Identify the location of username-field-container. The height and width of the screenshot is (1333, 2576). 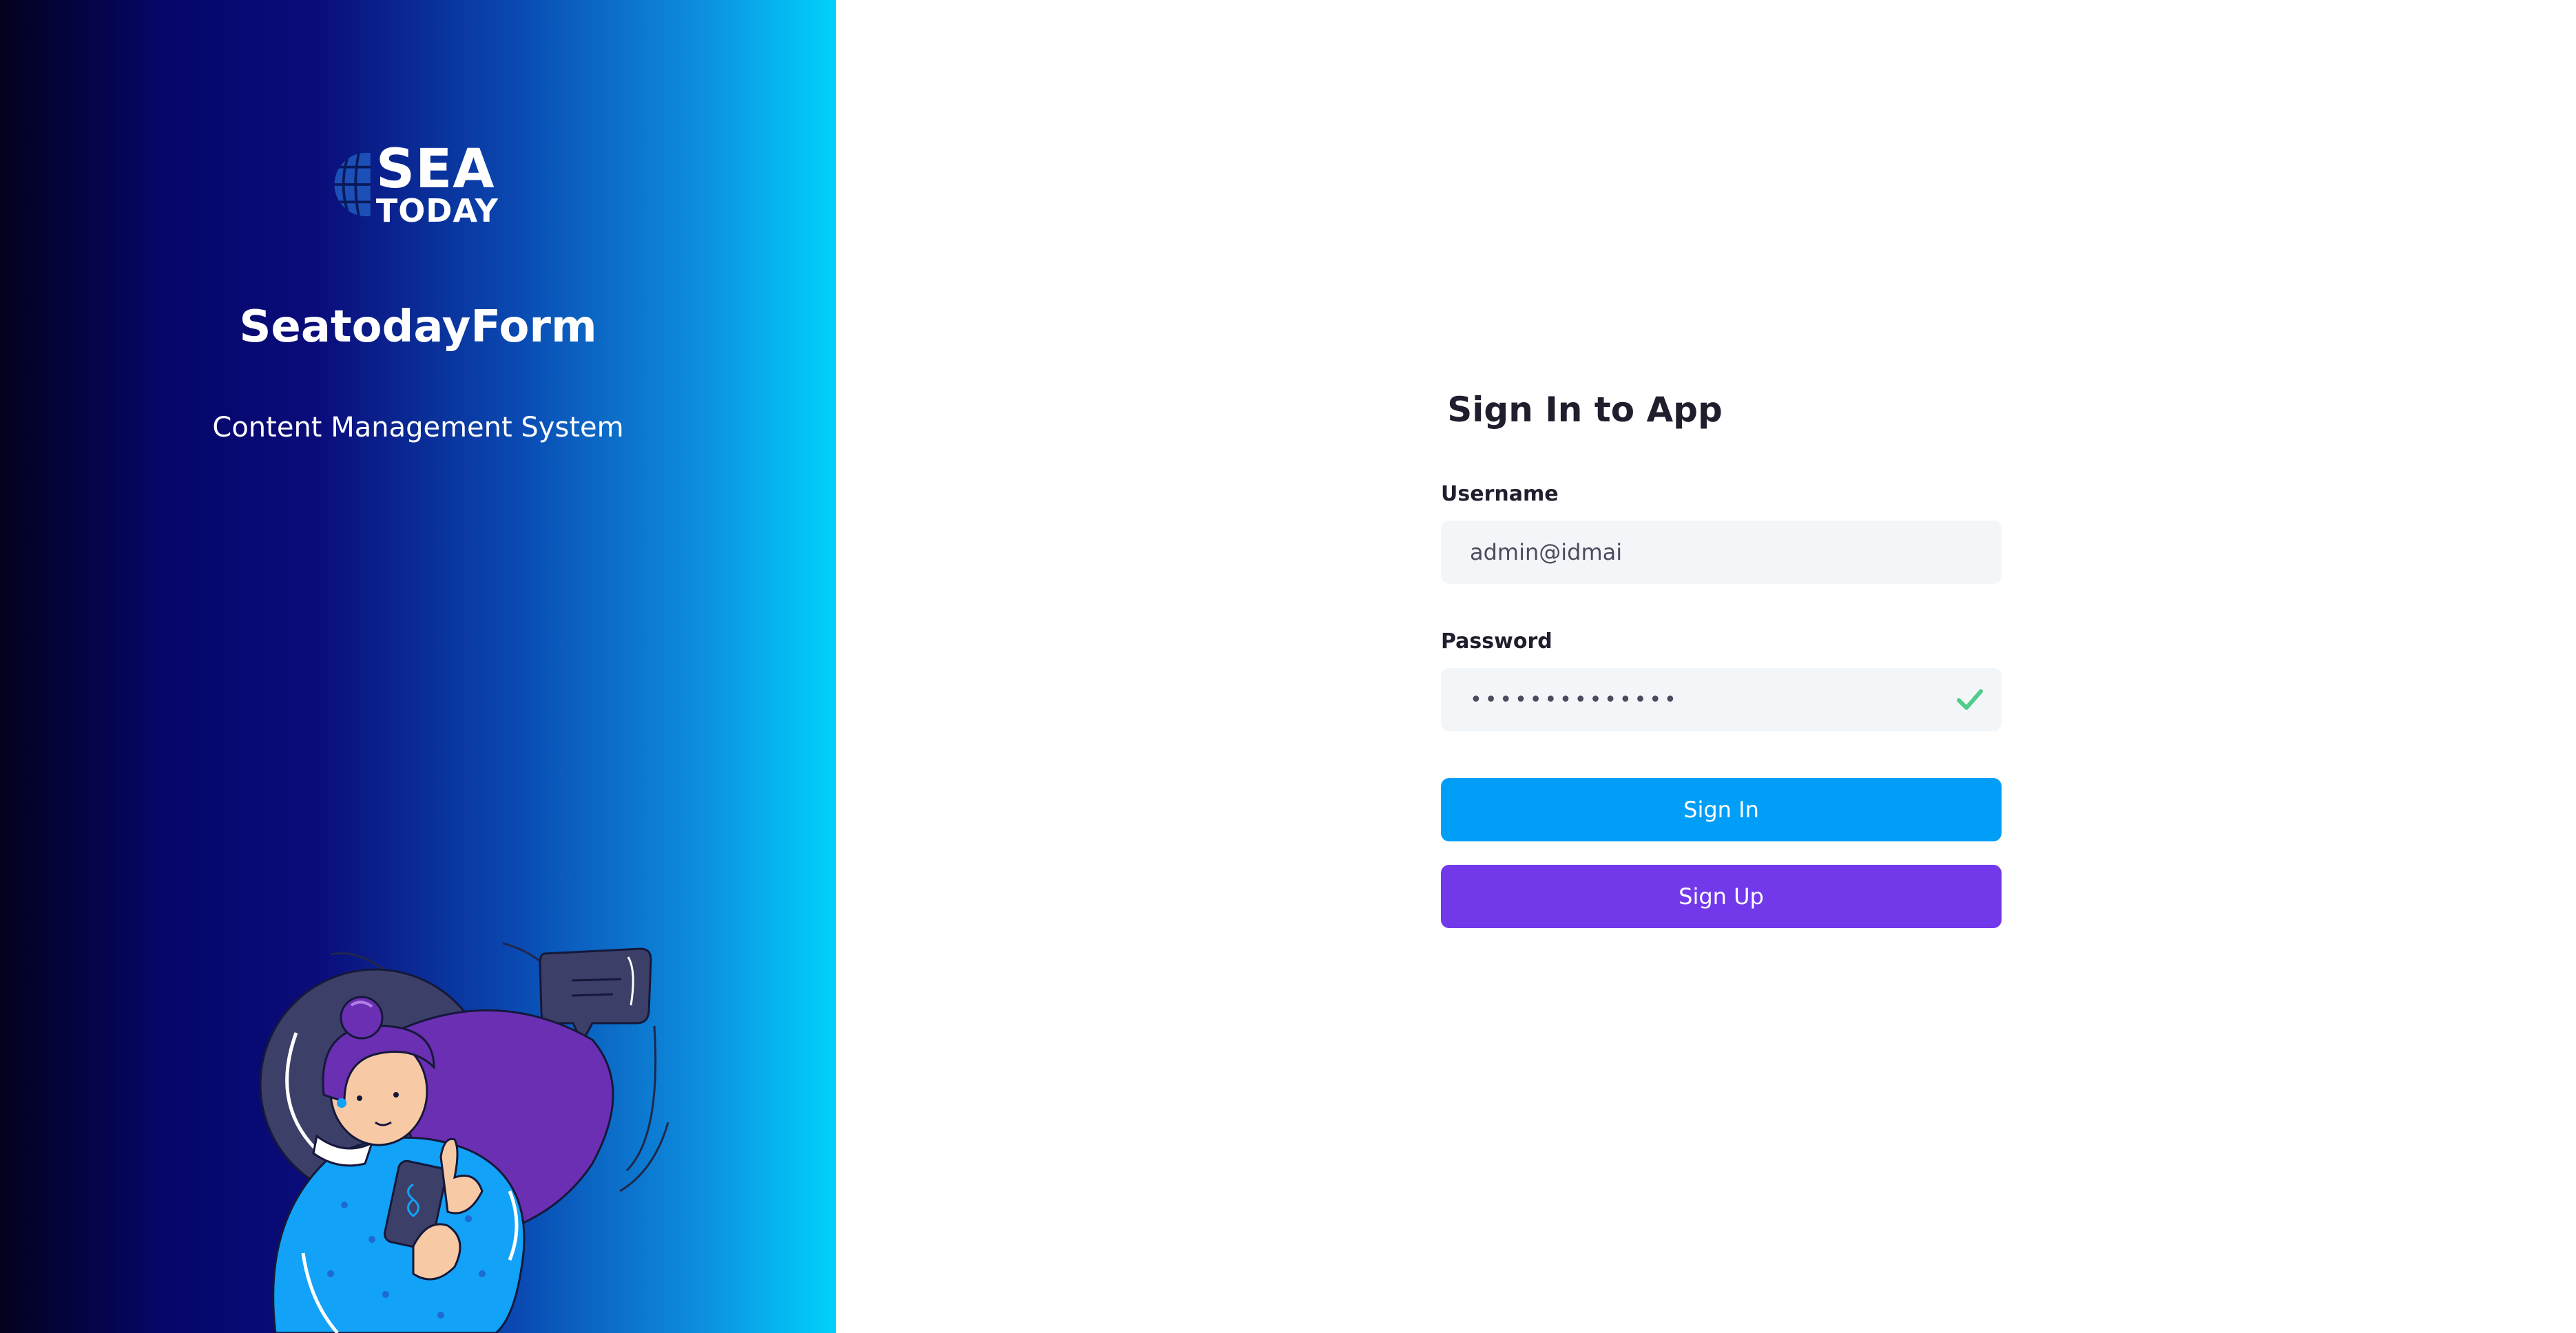
(1721, 552).